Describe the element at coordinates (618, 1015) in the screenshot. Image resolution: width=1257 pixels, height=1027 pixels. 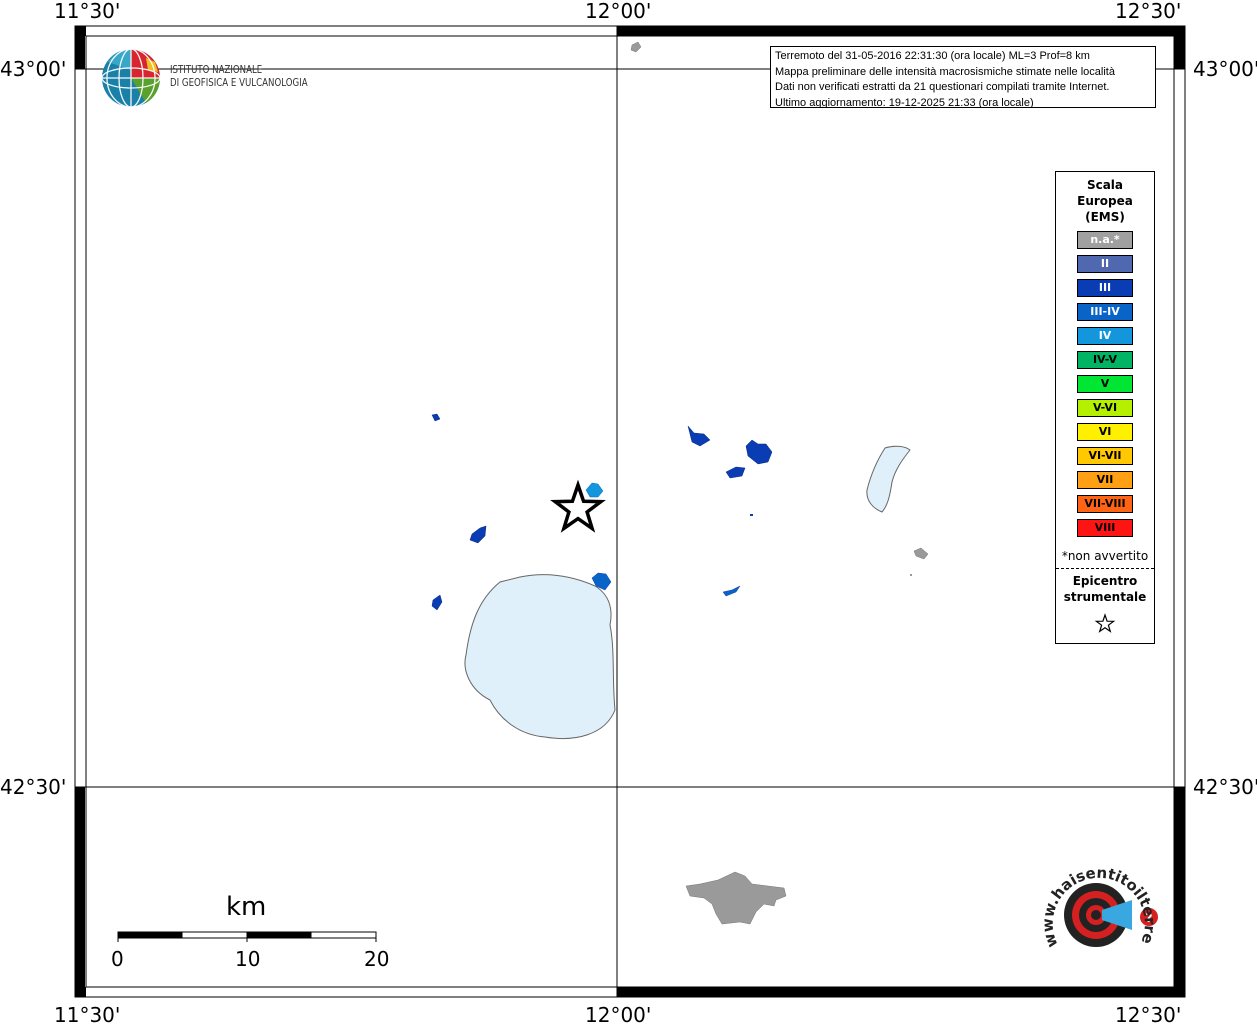
I see `coord-bottom-mid: 12°00'` at that location.